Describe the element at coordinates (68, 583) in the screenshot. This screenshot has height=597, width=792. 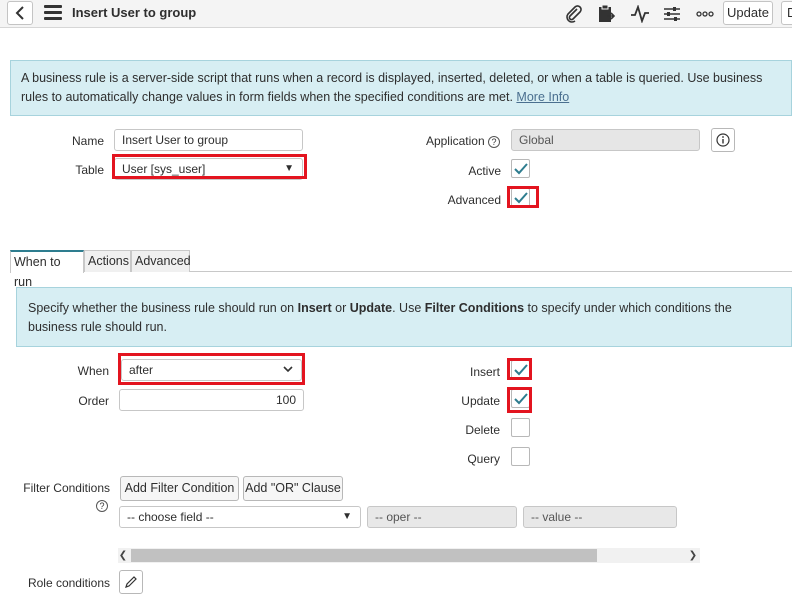
I see `role-conditions-label: Role conditions` at that location.